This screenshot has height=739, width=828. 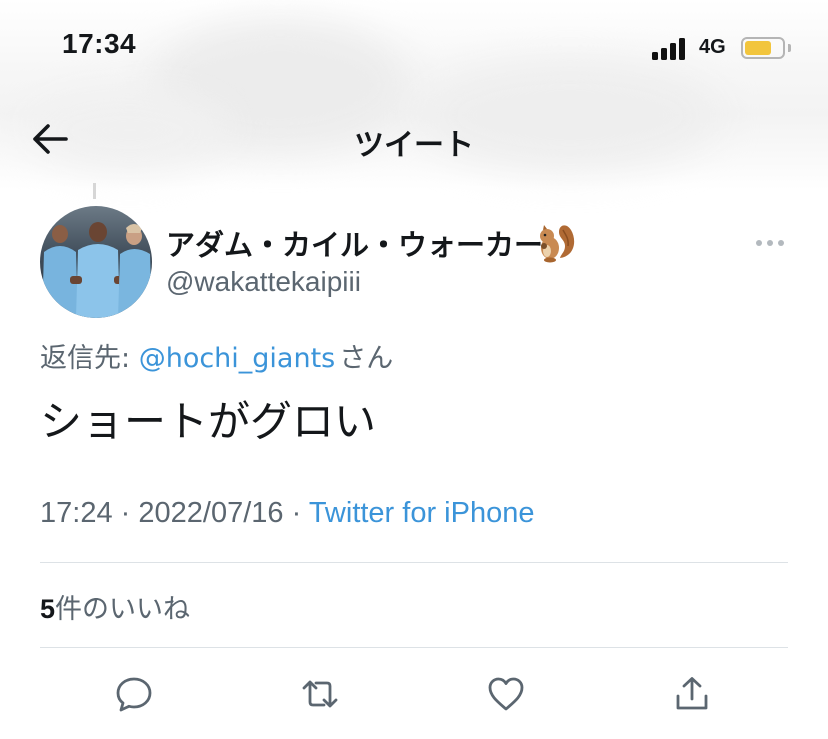 What do you see at coordinates (94, 191) in the screenshot?
I see `thread-connector-line` at bounding box center [94, 191].